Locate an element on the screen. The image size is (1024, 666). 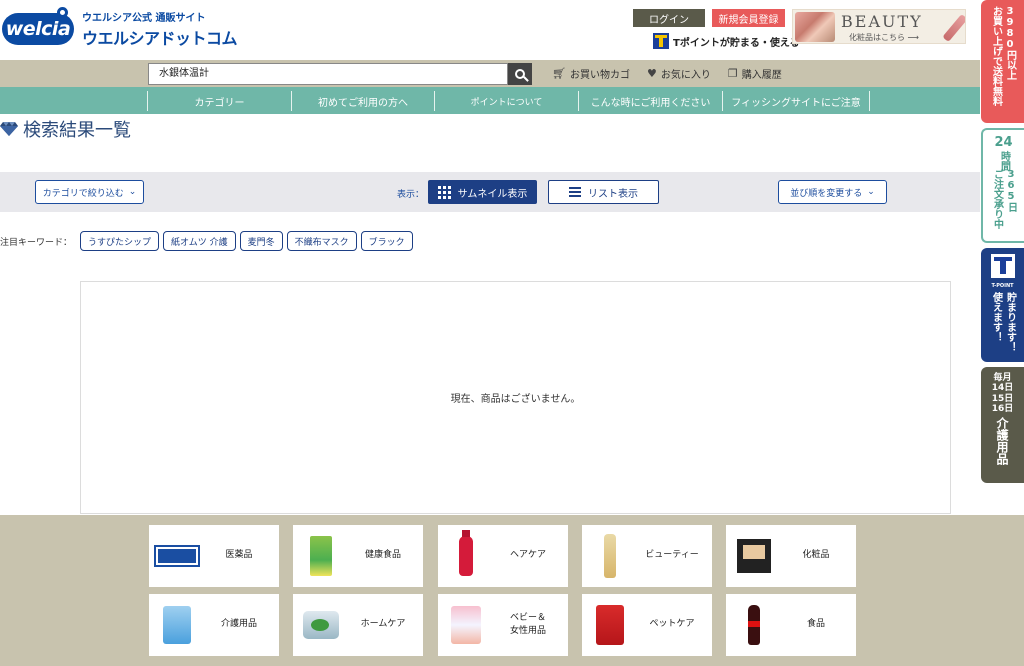
nursing-day-date: 14日 is located at coordinates (1002, 388).